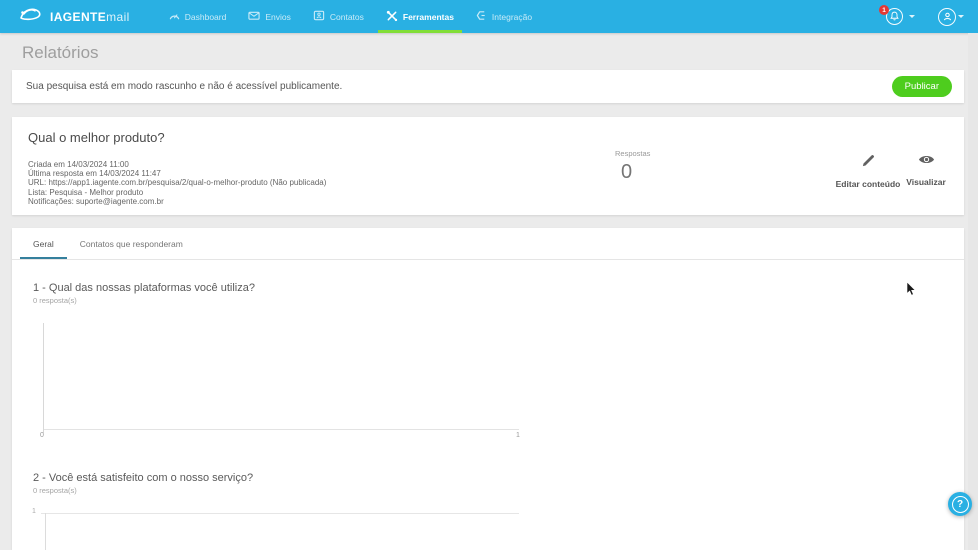 This screenshot has width=978, height=550. I want to click on publish-button: Publicar, so click(921, 86).